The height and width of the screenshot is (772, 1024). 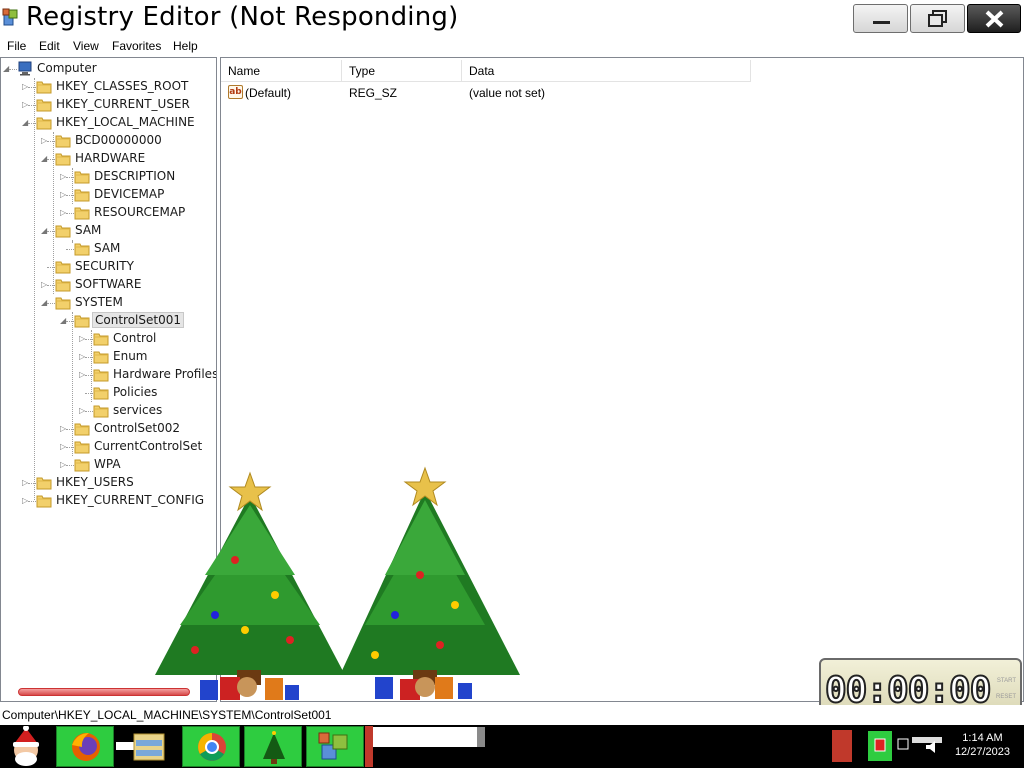 I want to click on firefox-icon, so click(x=86, y=747).